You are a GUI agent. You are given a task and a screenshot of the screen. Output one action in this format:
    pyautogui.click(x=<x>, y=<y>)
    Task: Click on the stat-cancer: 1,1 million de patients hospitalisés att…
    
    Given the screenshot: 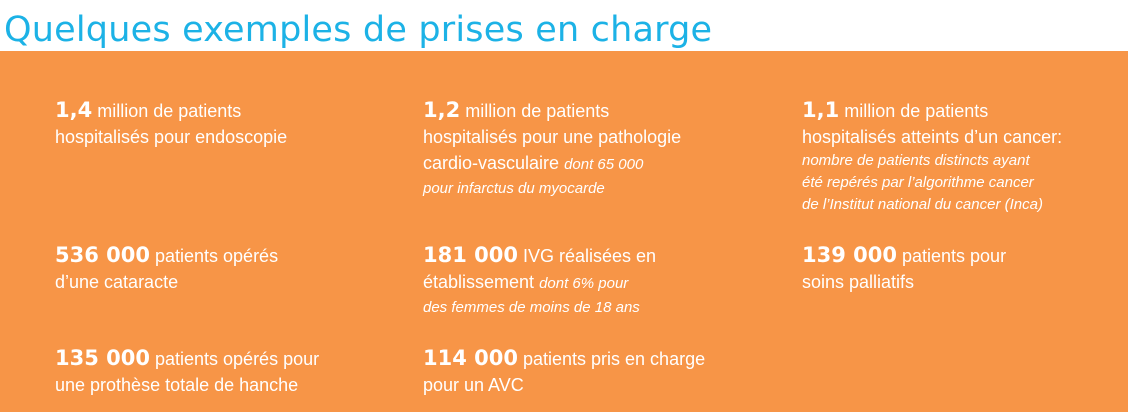 What is the action you would take?
    pyautogui.click(x=932, y=156)
    